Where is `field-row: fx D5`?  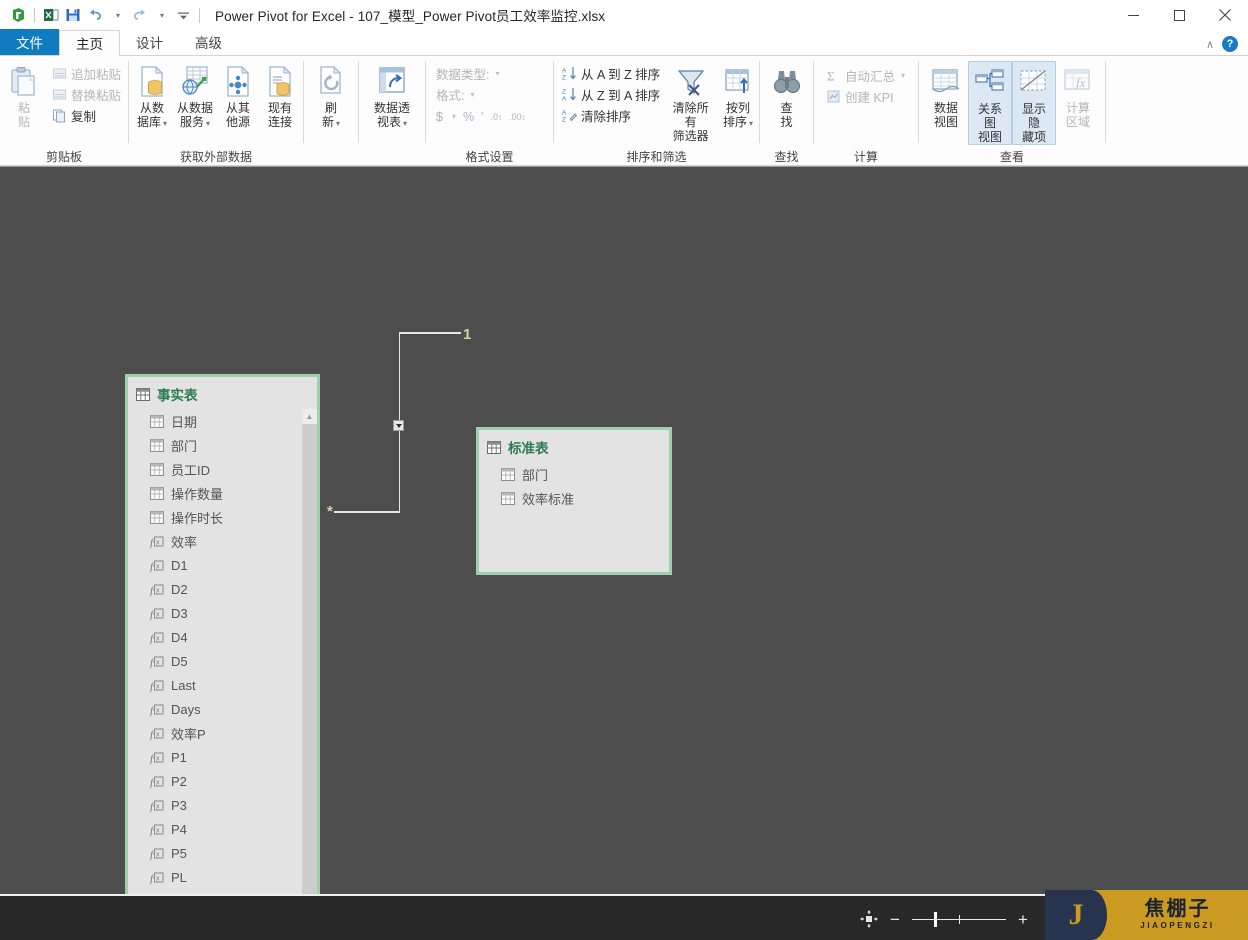
field-row: fx D5 is located at coordinates (222, 661).